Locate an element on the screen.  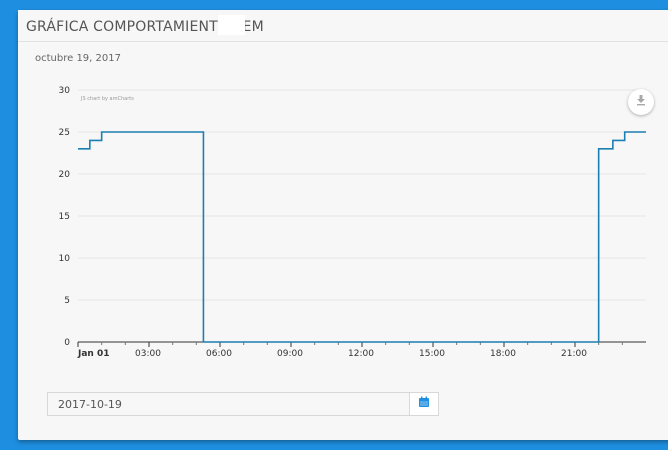
calendar-icon is located at coordinates (424, 404).